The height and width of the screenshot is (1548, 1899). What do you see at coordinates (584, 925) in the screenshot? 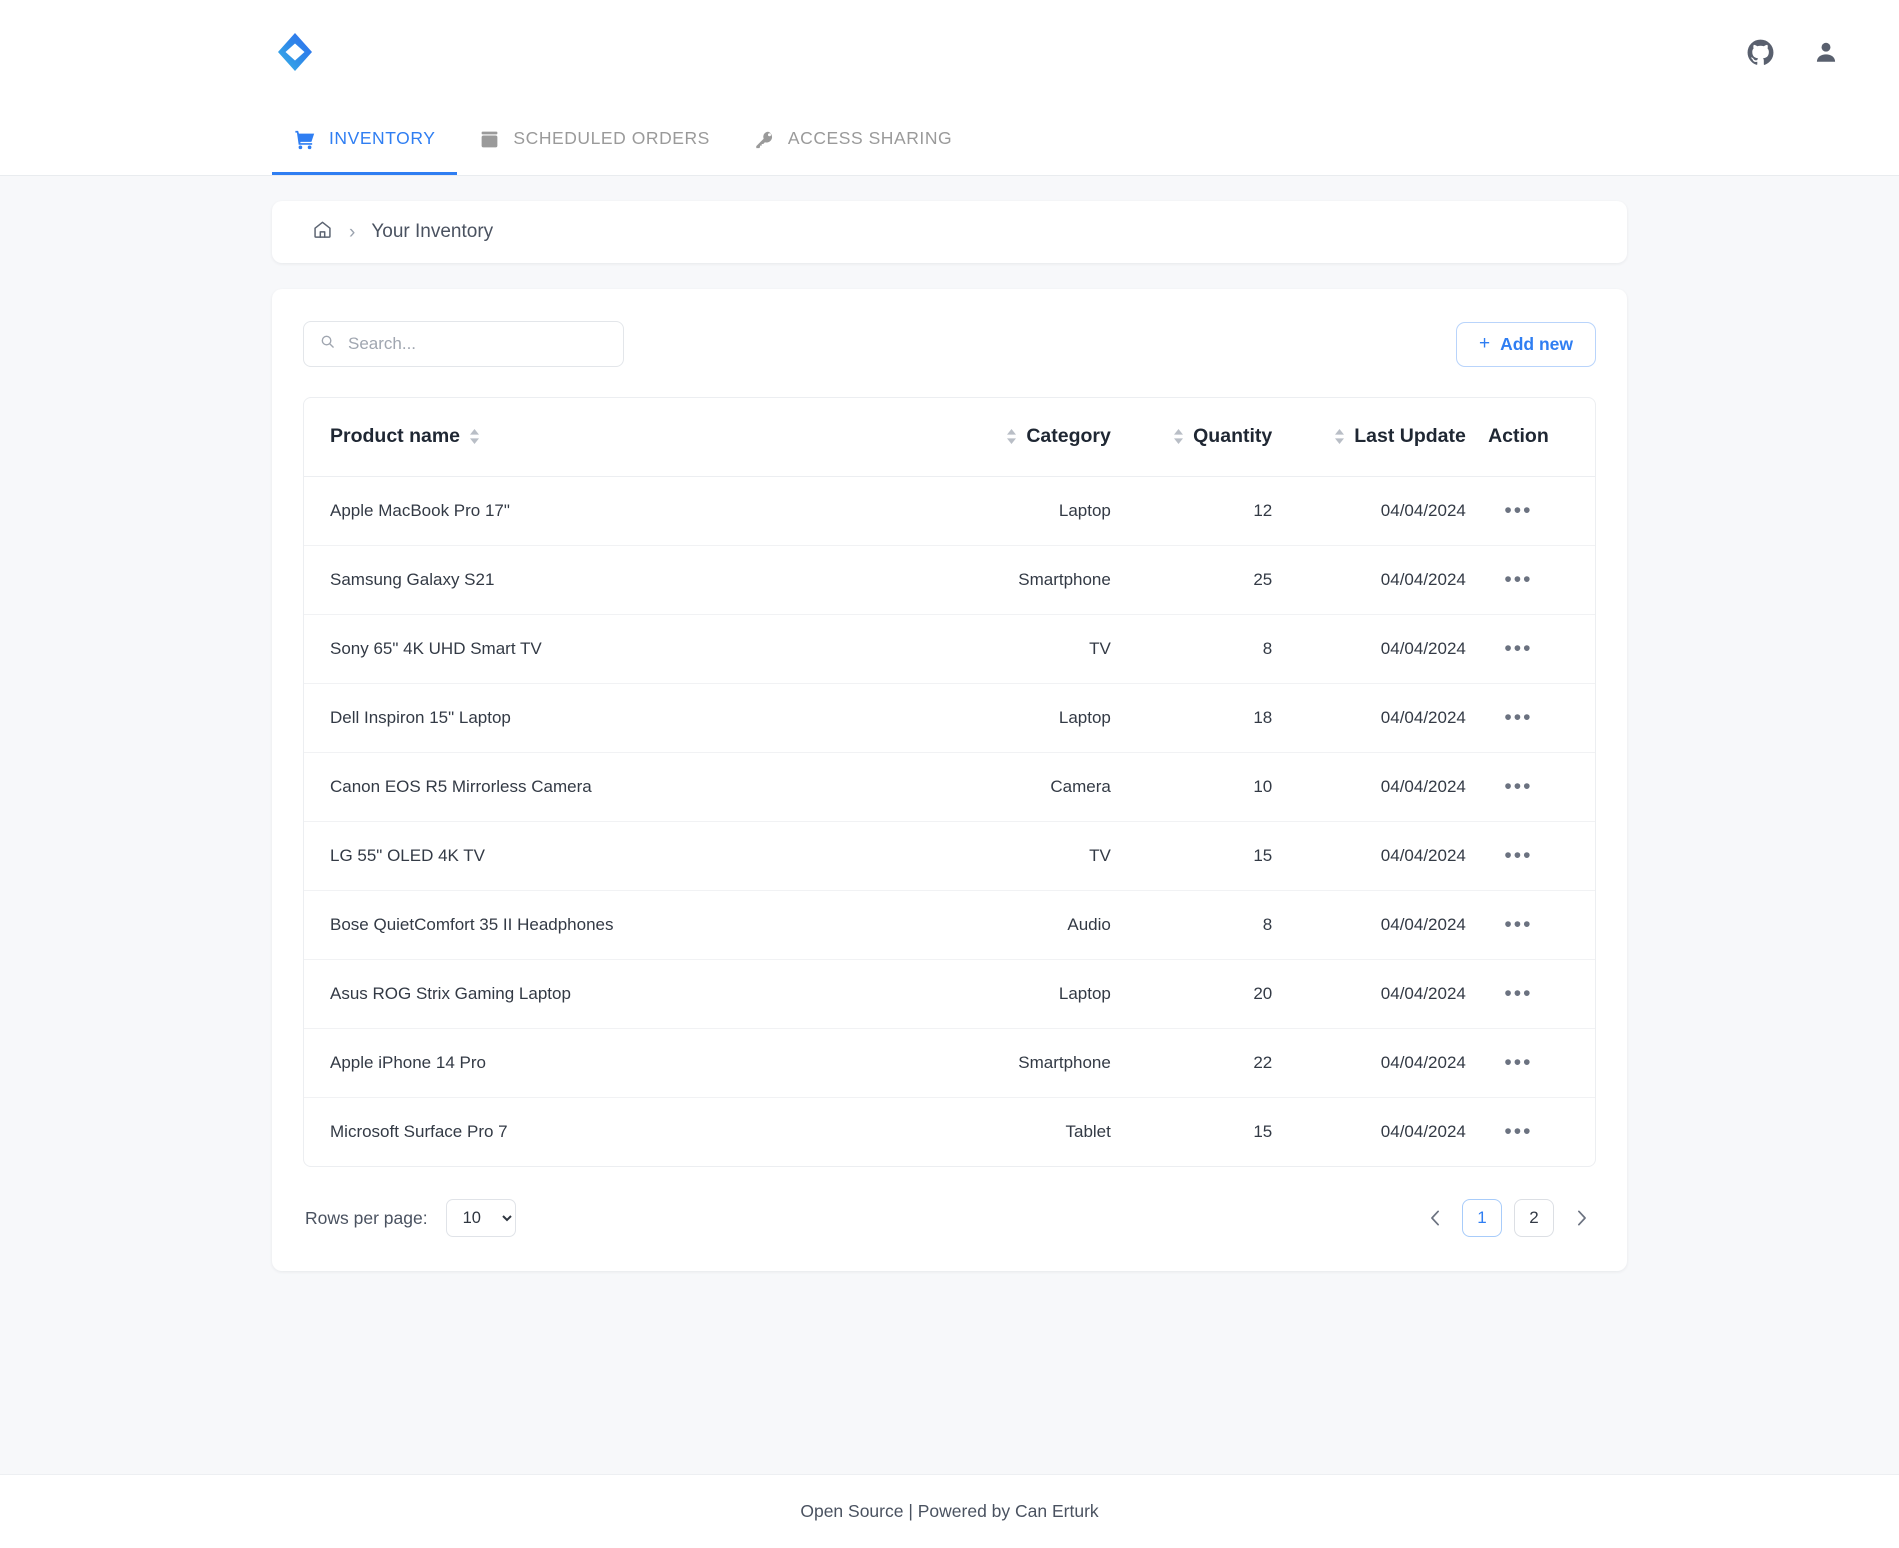
I see `cell-product-name: Bose QuietComfort 35 II Headphones` at bounding box center [584, 925].